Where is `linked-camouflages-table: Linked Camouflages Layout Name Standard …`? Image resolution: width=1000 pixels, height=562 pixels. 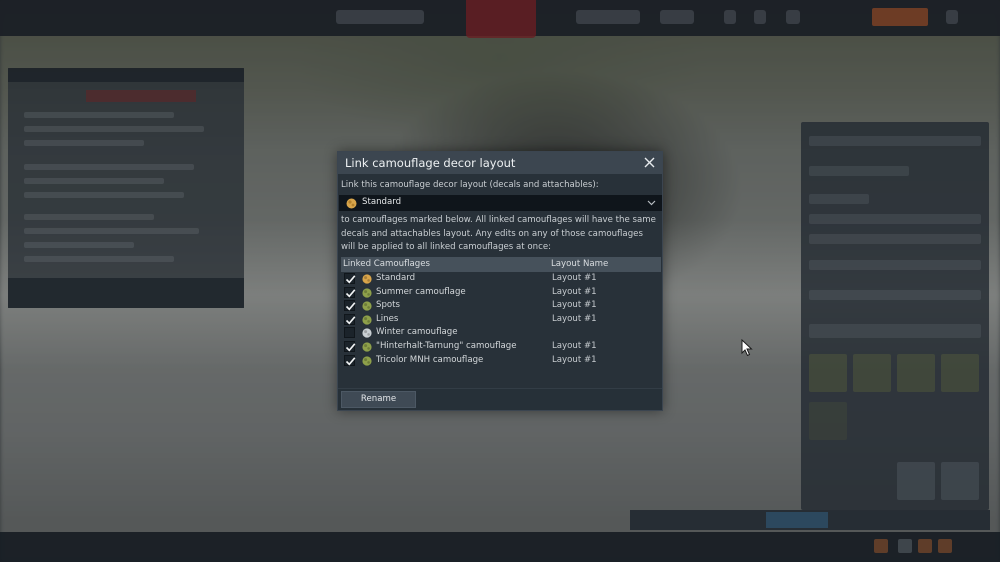
linked-camouflages-table: Linked Camouflages Layout Name Standard … is located at coordinates (501, 312).